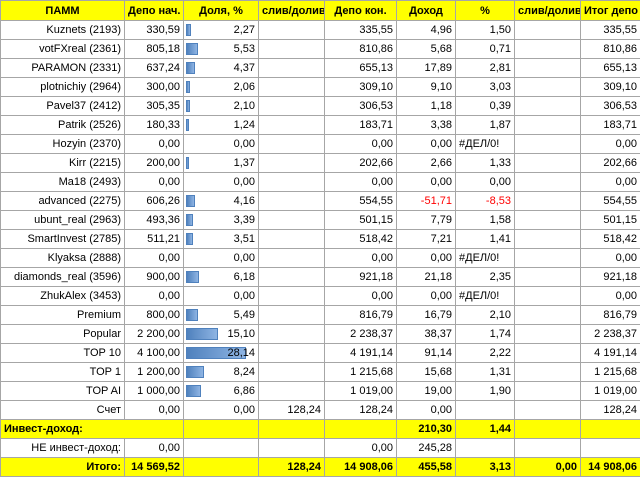 The height and width of the screenshot is (477, 640). I want to click on percent-cell: 0,71, so click(485, 49).